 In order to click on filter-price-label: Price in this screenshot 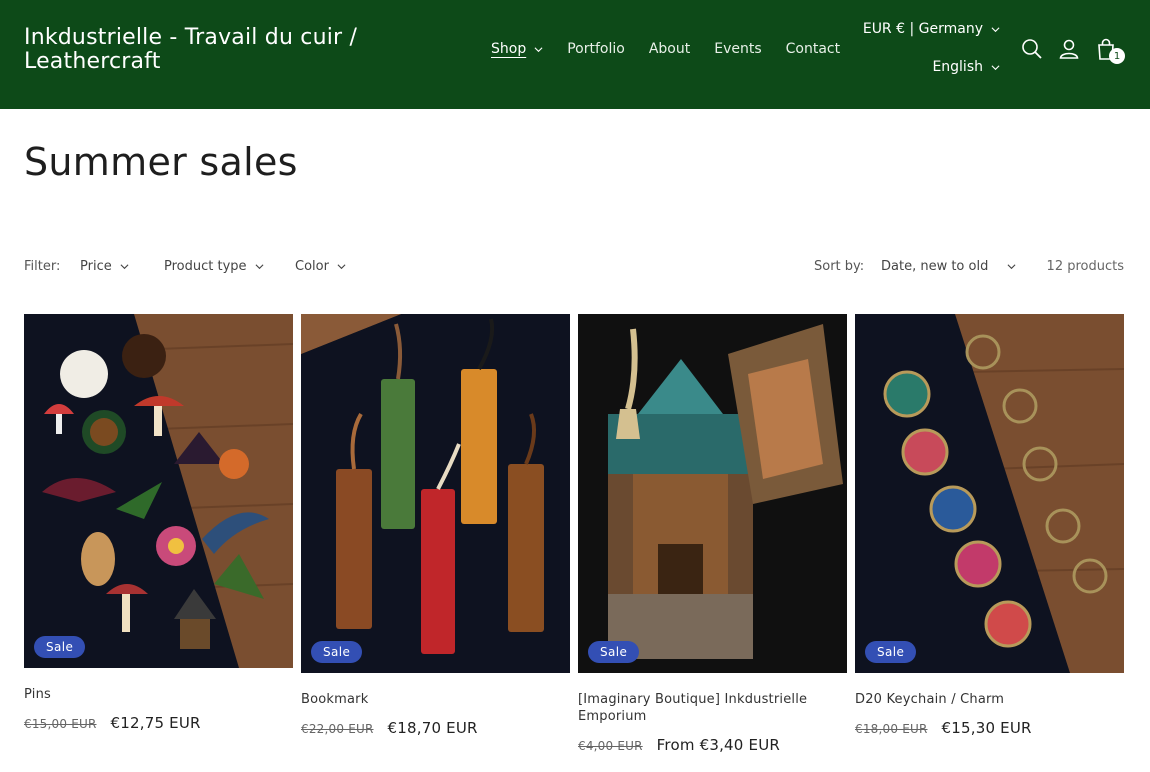, I will do `click(96, 266)`.